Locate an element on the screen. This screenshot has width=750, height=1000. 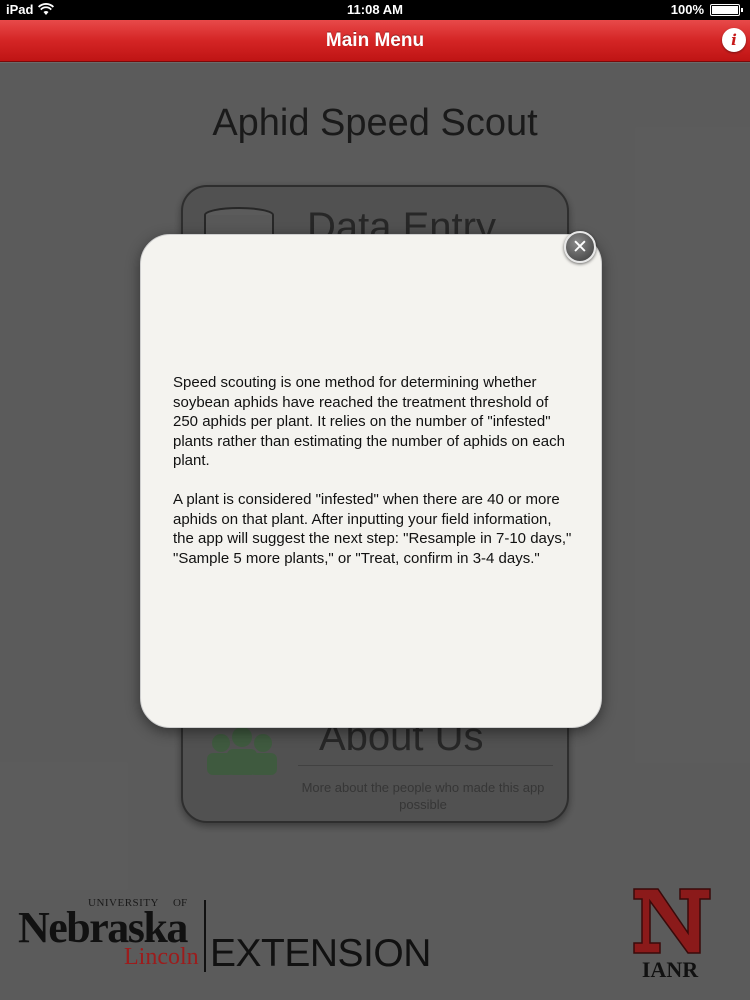
info-button: i is located at coordinates (734, 40).